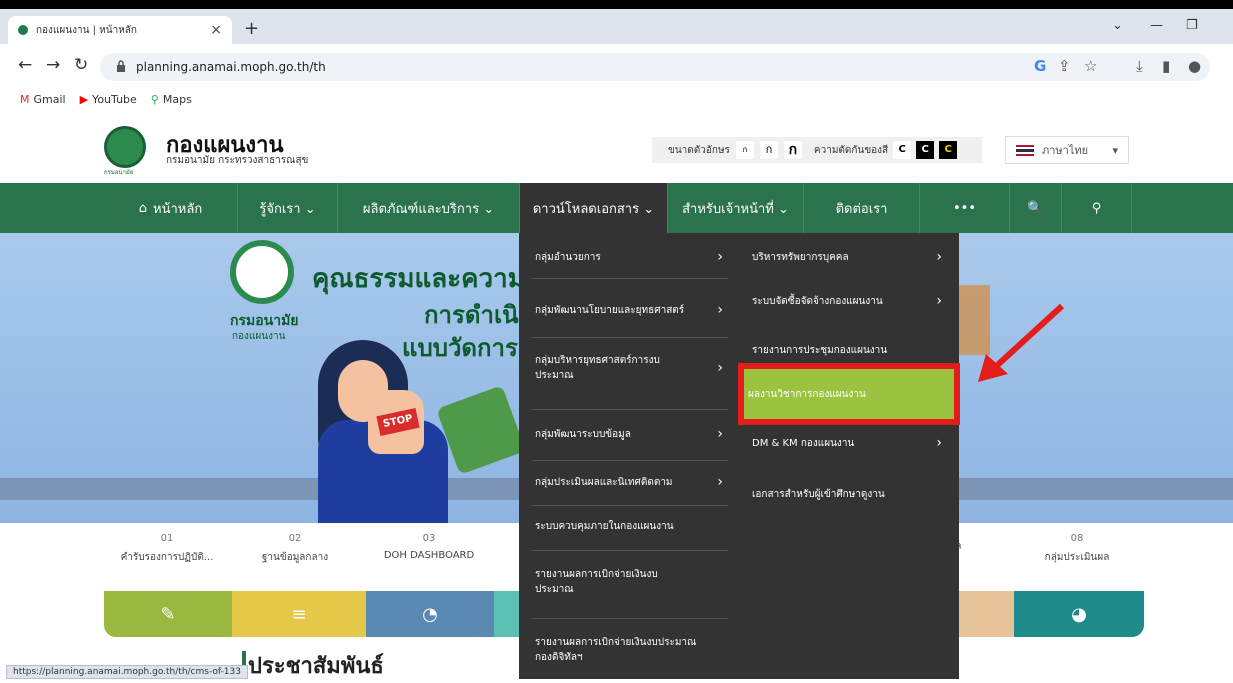 This screenshot has height=683, width=1233. What do you see at coordinates (629, 526) in the screenshot?
I see `dropdown-item: ระบบควบคุมภายในกองแผนงาน` at bounding box center [629, 526].